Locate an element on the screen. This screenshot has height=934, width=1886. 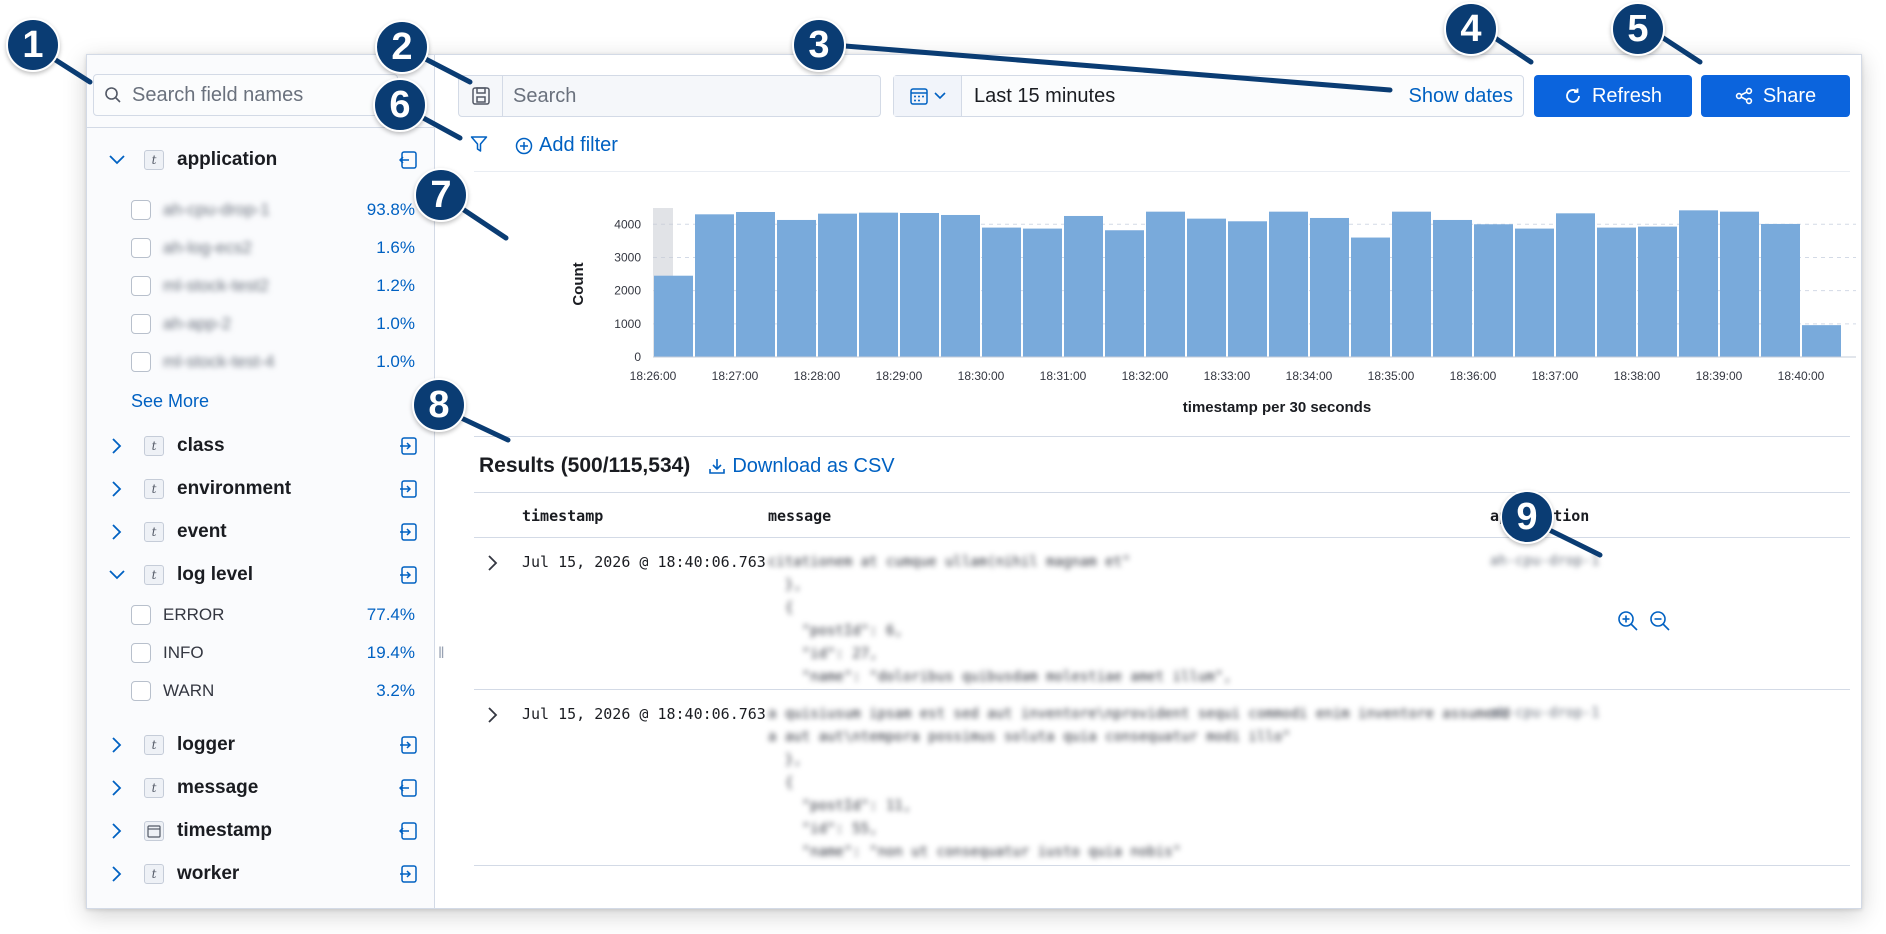
callout-7: 7 is located at coordinates (441, 195).